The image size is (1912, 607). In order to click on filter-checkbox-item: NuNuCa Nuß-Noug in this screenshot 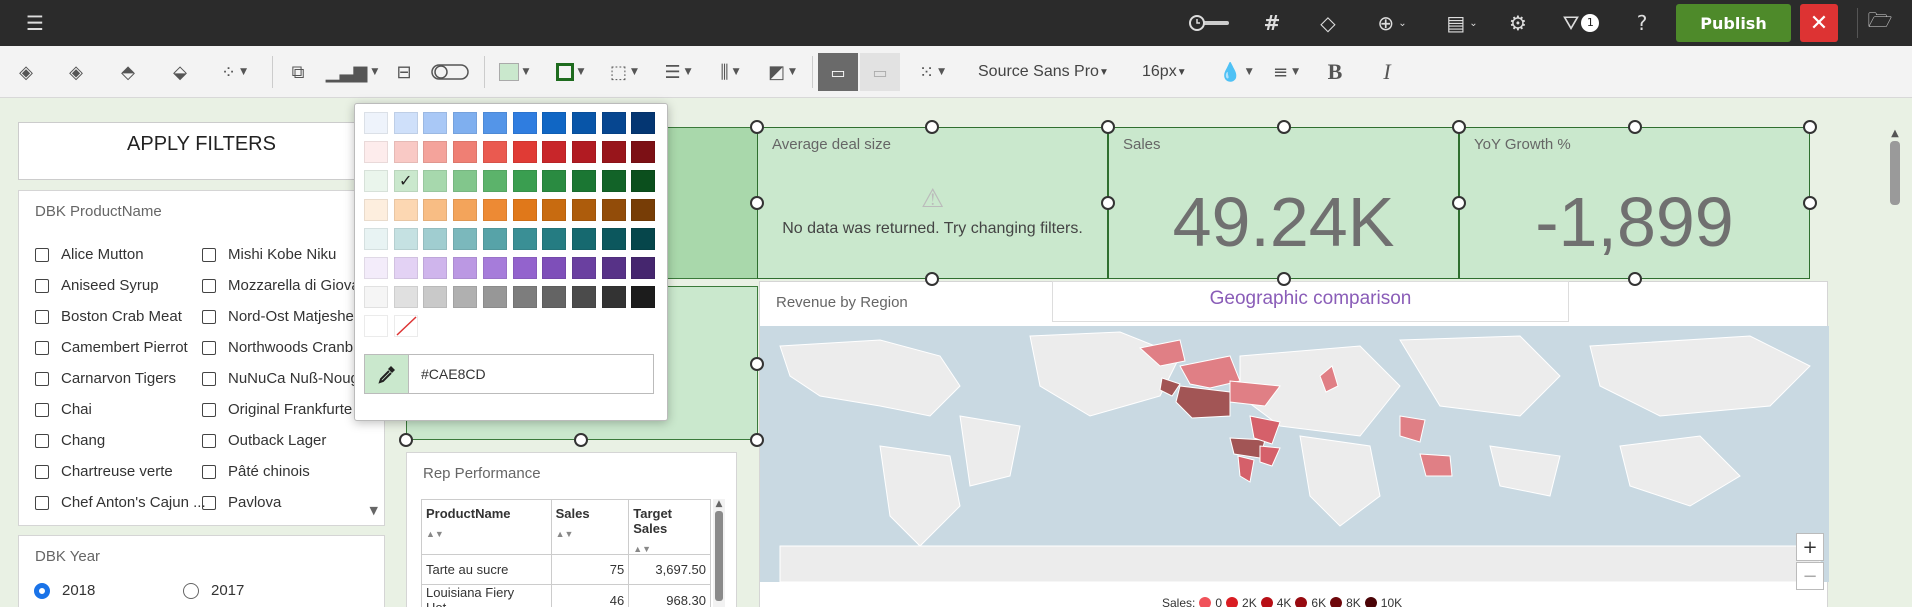, I will do `click(287, 378)`.